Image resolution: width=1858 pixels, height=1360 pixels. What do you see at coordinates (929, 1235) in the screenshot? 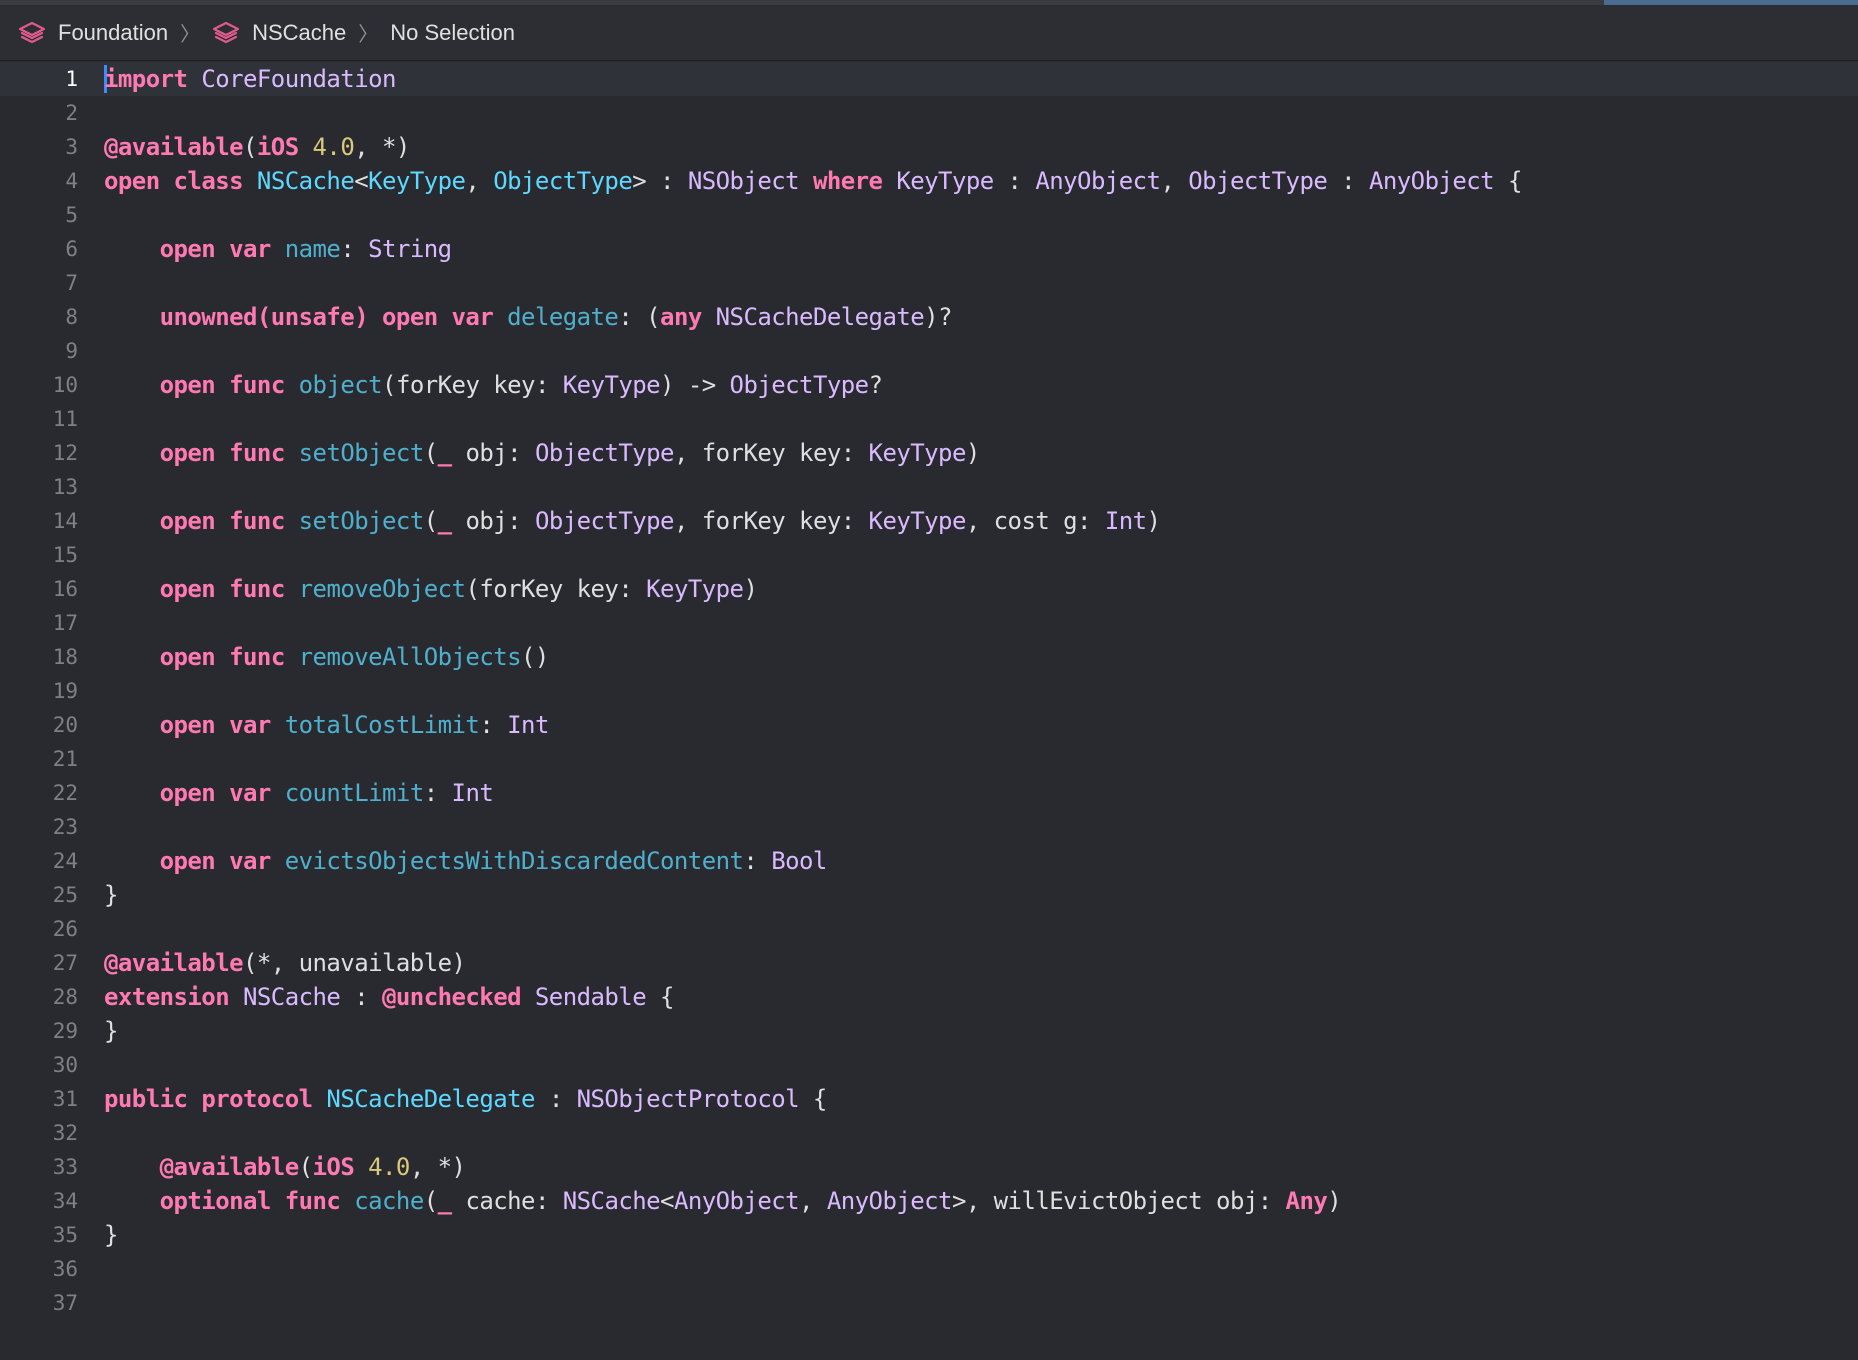
I see `code-line: 35}` at bounding box center [929, 1235].